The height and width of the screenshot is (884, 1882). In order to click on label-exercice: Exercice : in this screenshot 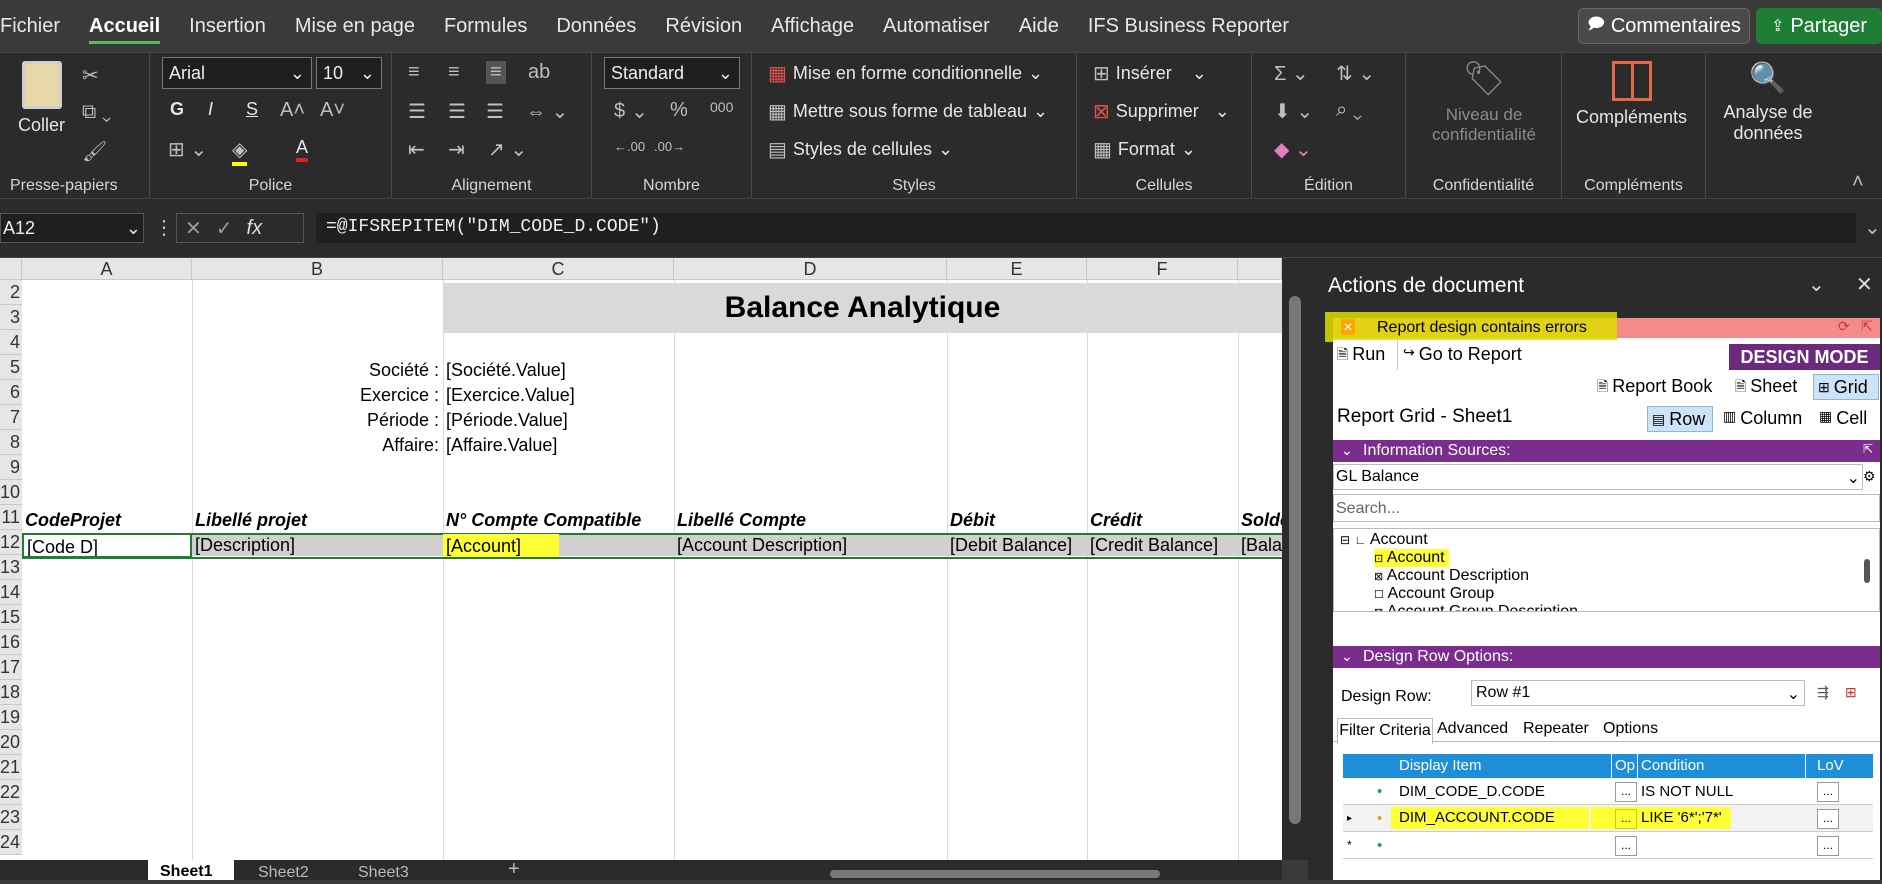, I will do `click(317, 395)`.